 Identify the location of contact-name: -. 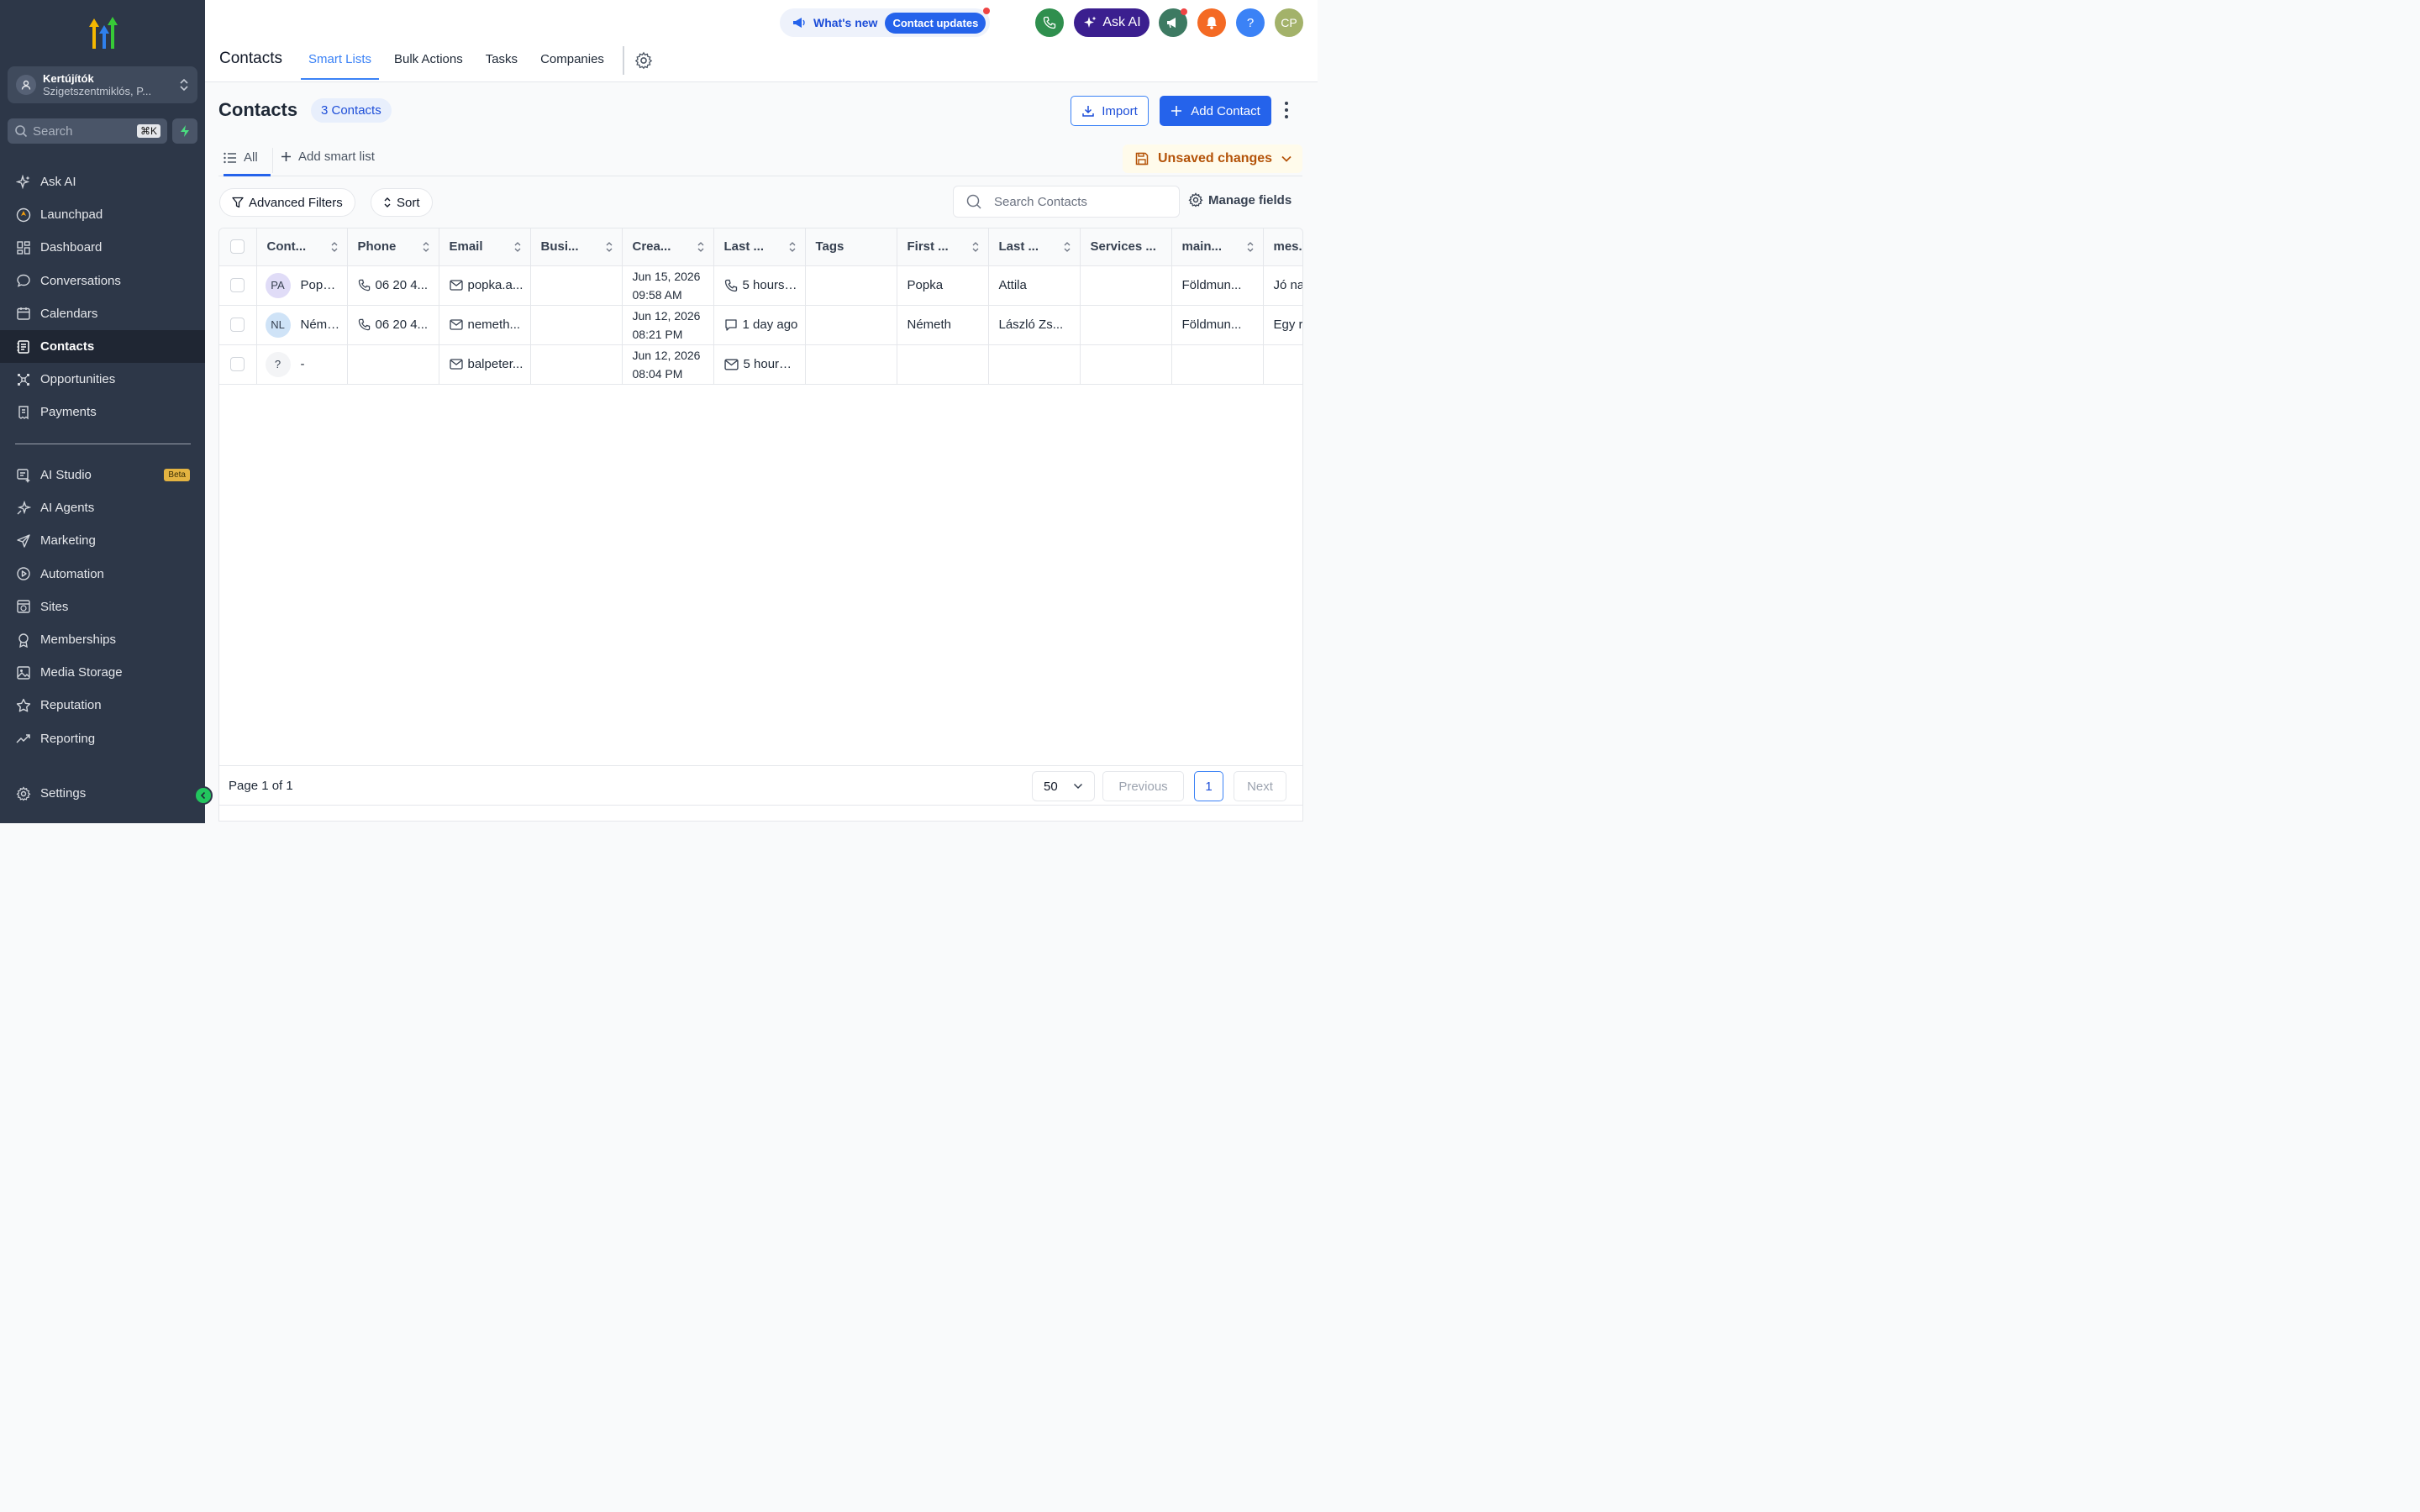
(303, 364).